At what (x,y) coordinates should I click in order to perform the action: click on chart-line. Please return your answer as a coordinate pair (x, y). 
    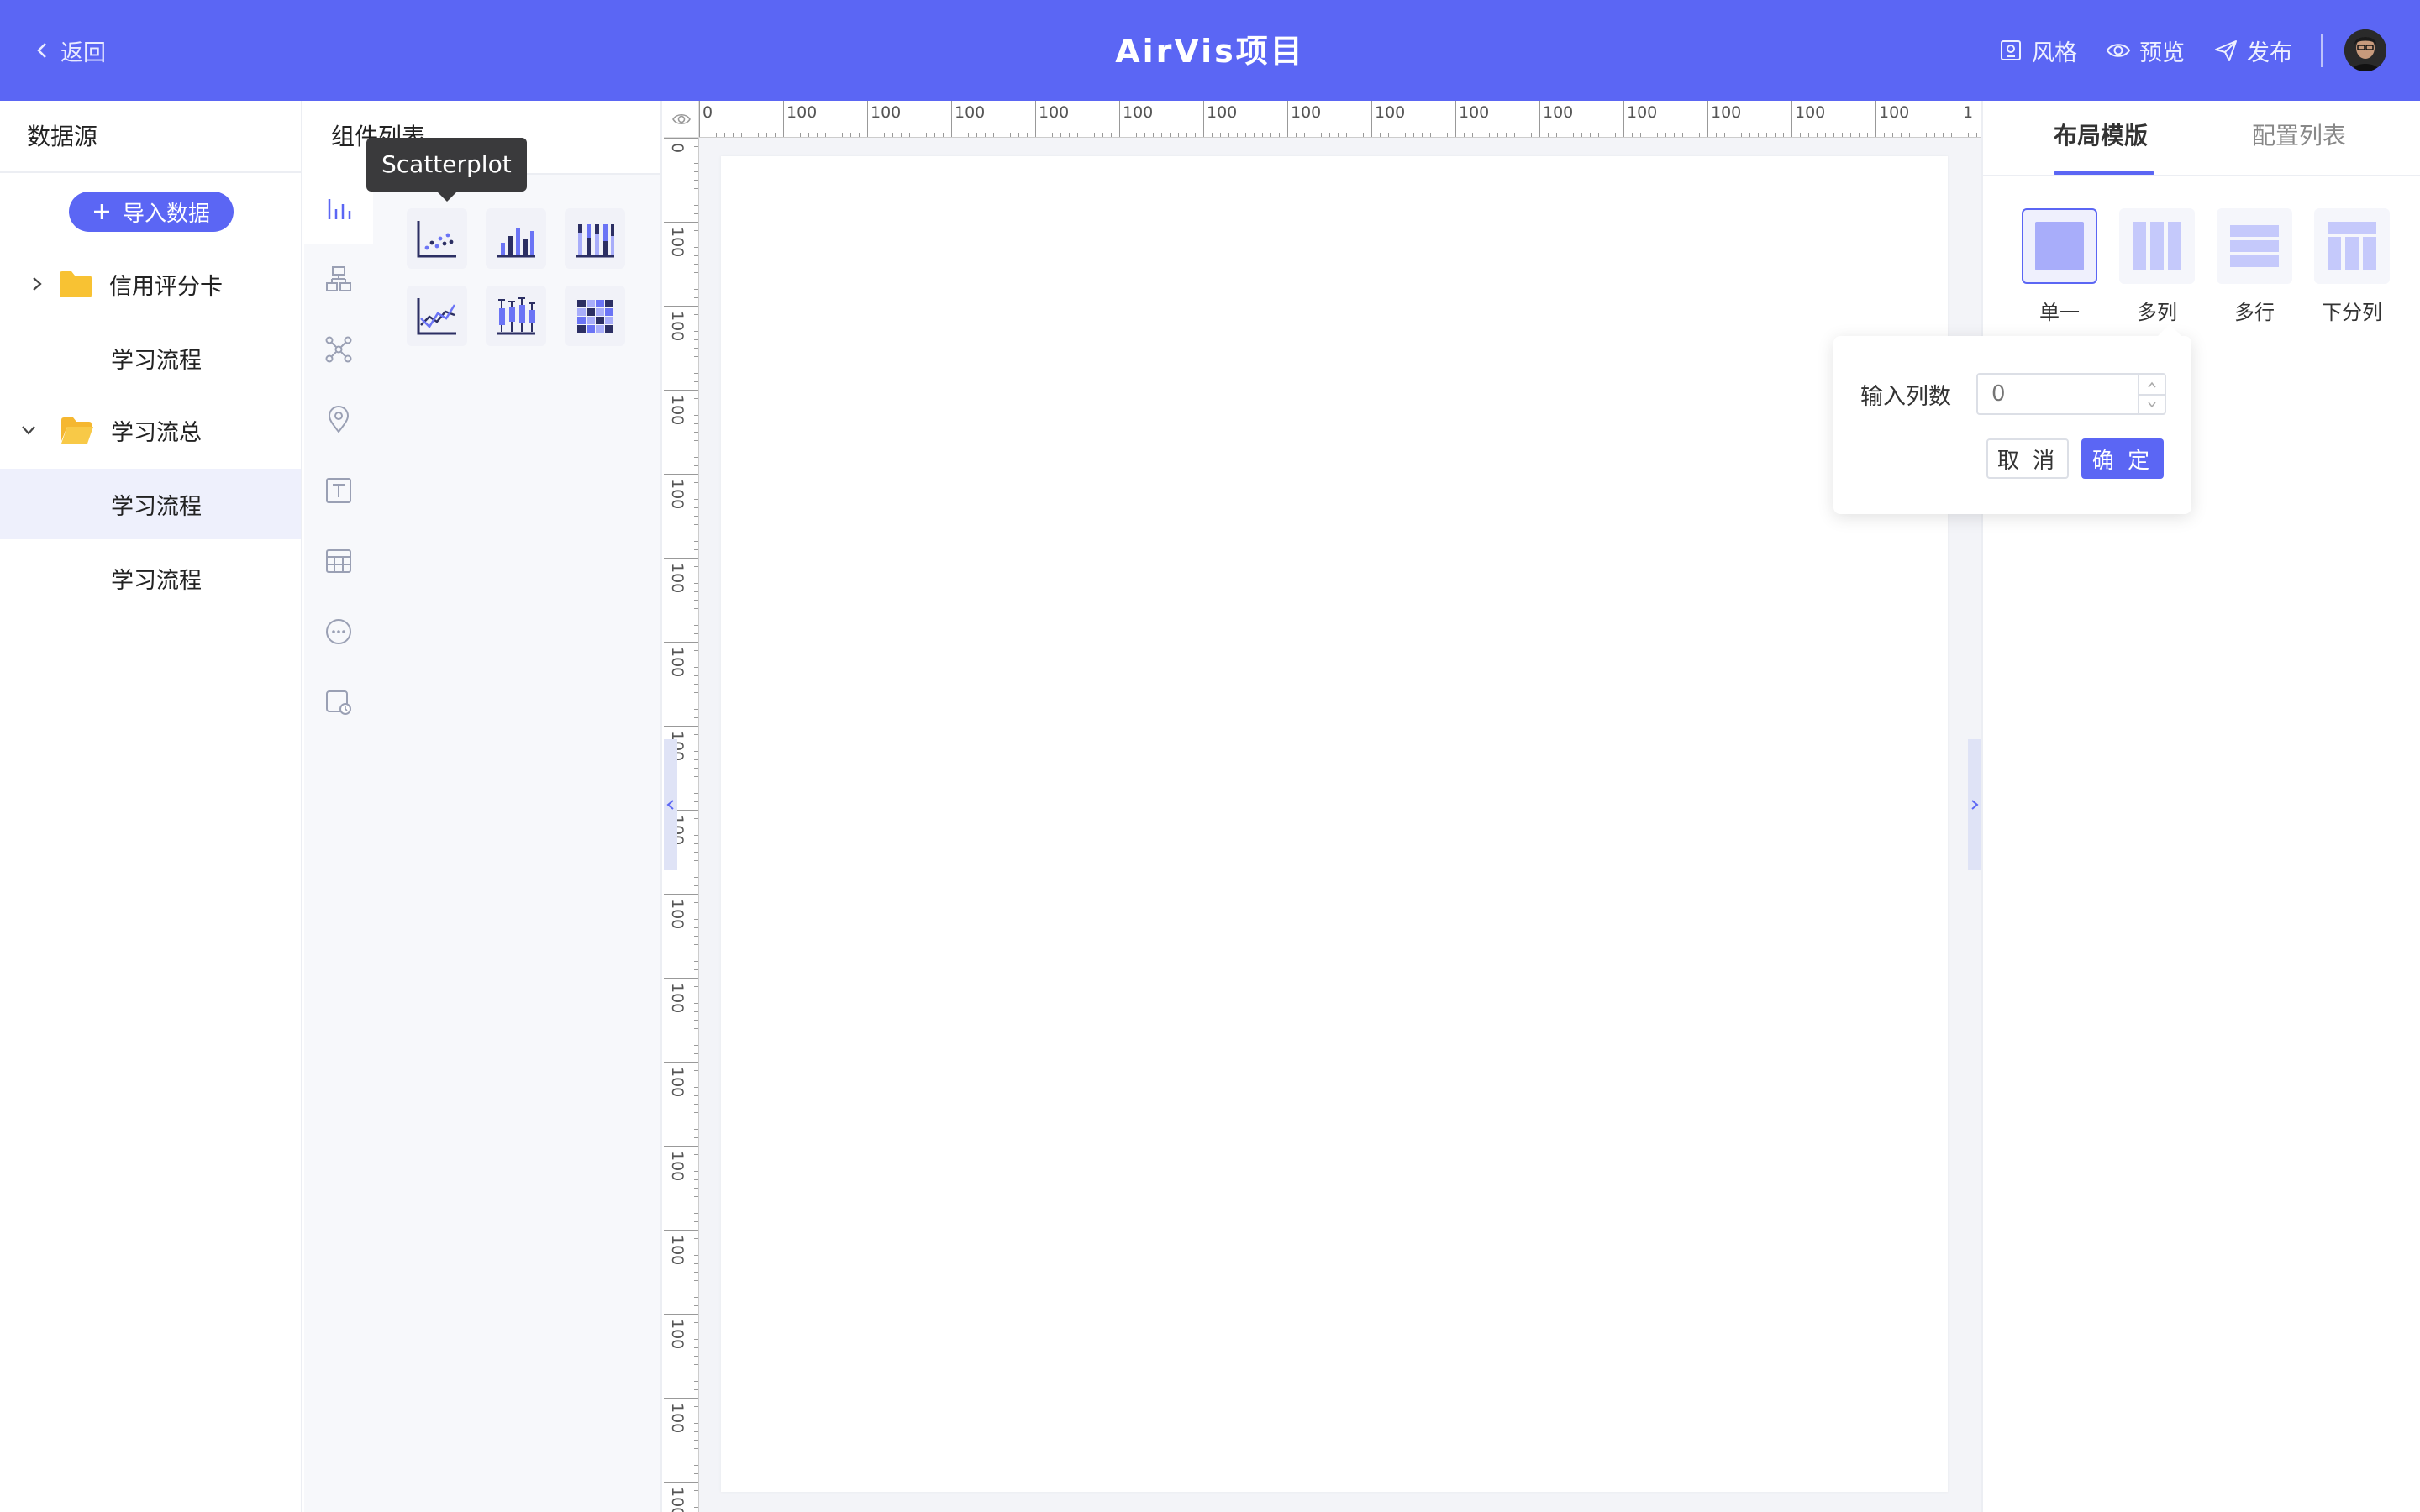
    Looking at the image, I should click on (437, 316).